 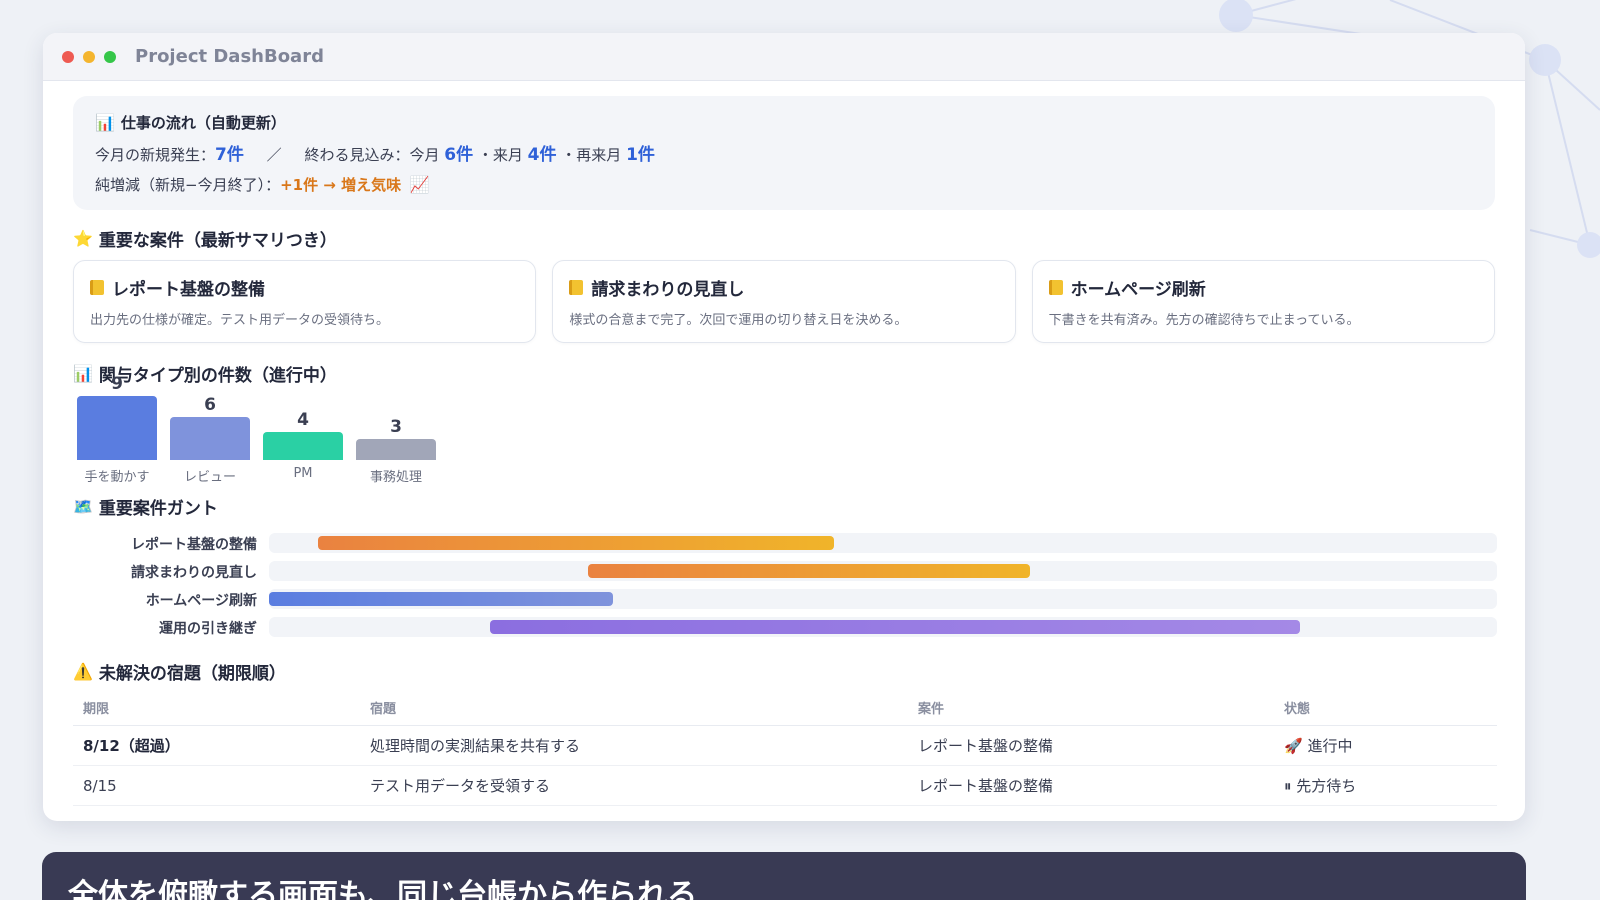 I want to click on after-next-month-count: 1件, so click(x=640, y=155).